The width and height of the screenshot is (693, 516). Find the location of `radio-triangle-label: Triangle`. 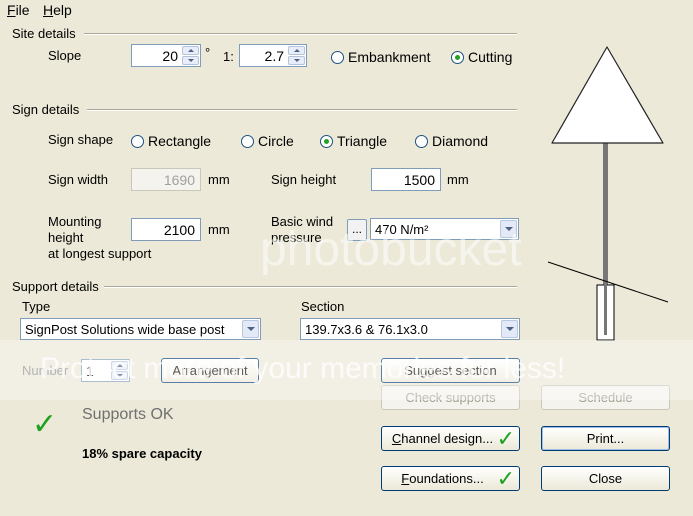

radio-triangle-label: Triangle is located at coordinates (362, 141).